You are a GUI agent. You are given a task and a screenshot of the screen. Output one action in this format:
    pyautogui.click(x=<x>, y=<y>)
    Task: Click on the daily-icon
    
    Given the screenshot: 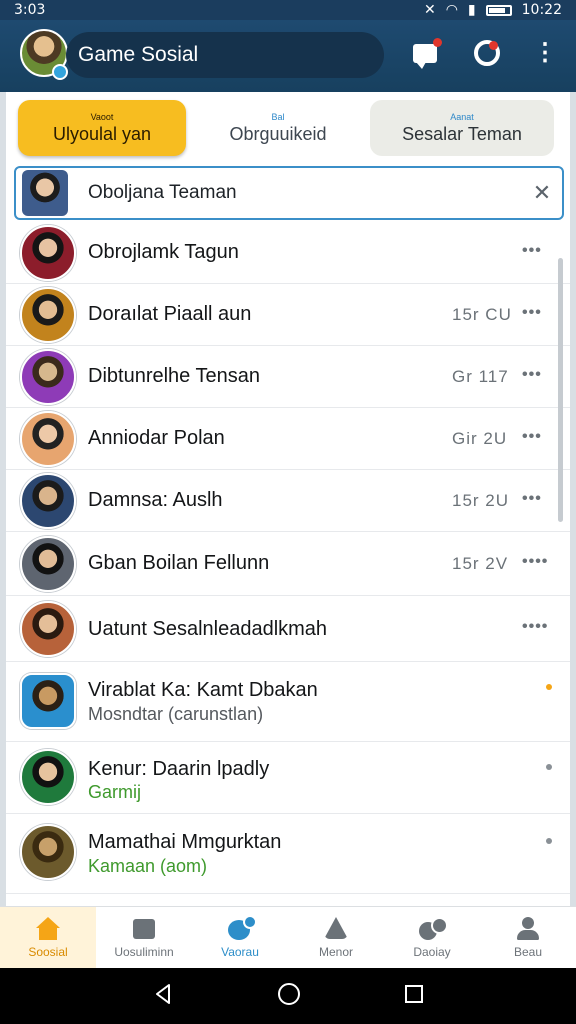 What is the action you would take?
    pyautogui.click(x=433, y=928)
    